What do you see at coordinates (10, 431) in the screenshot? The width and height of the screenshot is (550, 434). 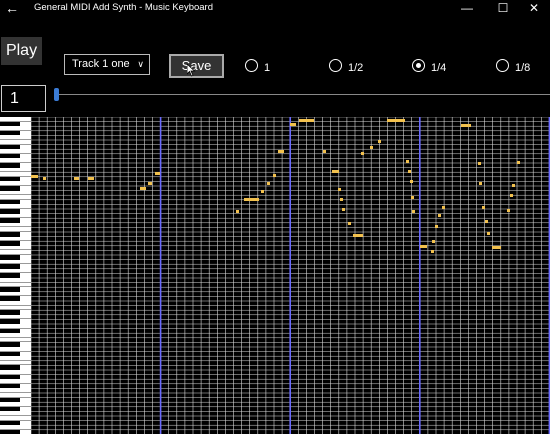 I see `piano-black-key` at bounding box center [10, 431].